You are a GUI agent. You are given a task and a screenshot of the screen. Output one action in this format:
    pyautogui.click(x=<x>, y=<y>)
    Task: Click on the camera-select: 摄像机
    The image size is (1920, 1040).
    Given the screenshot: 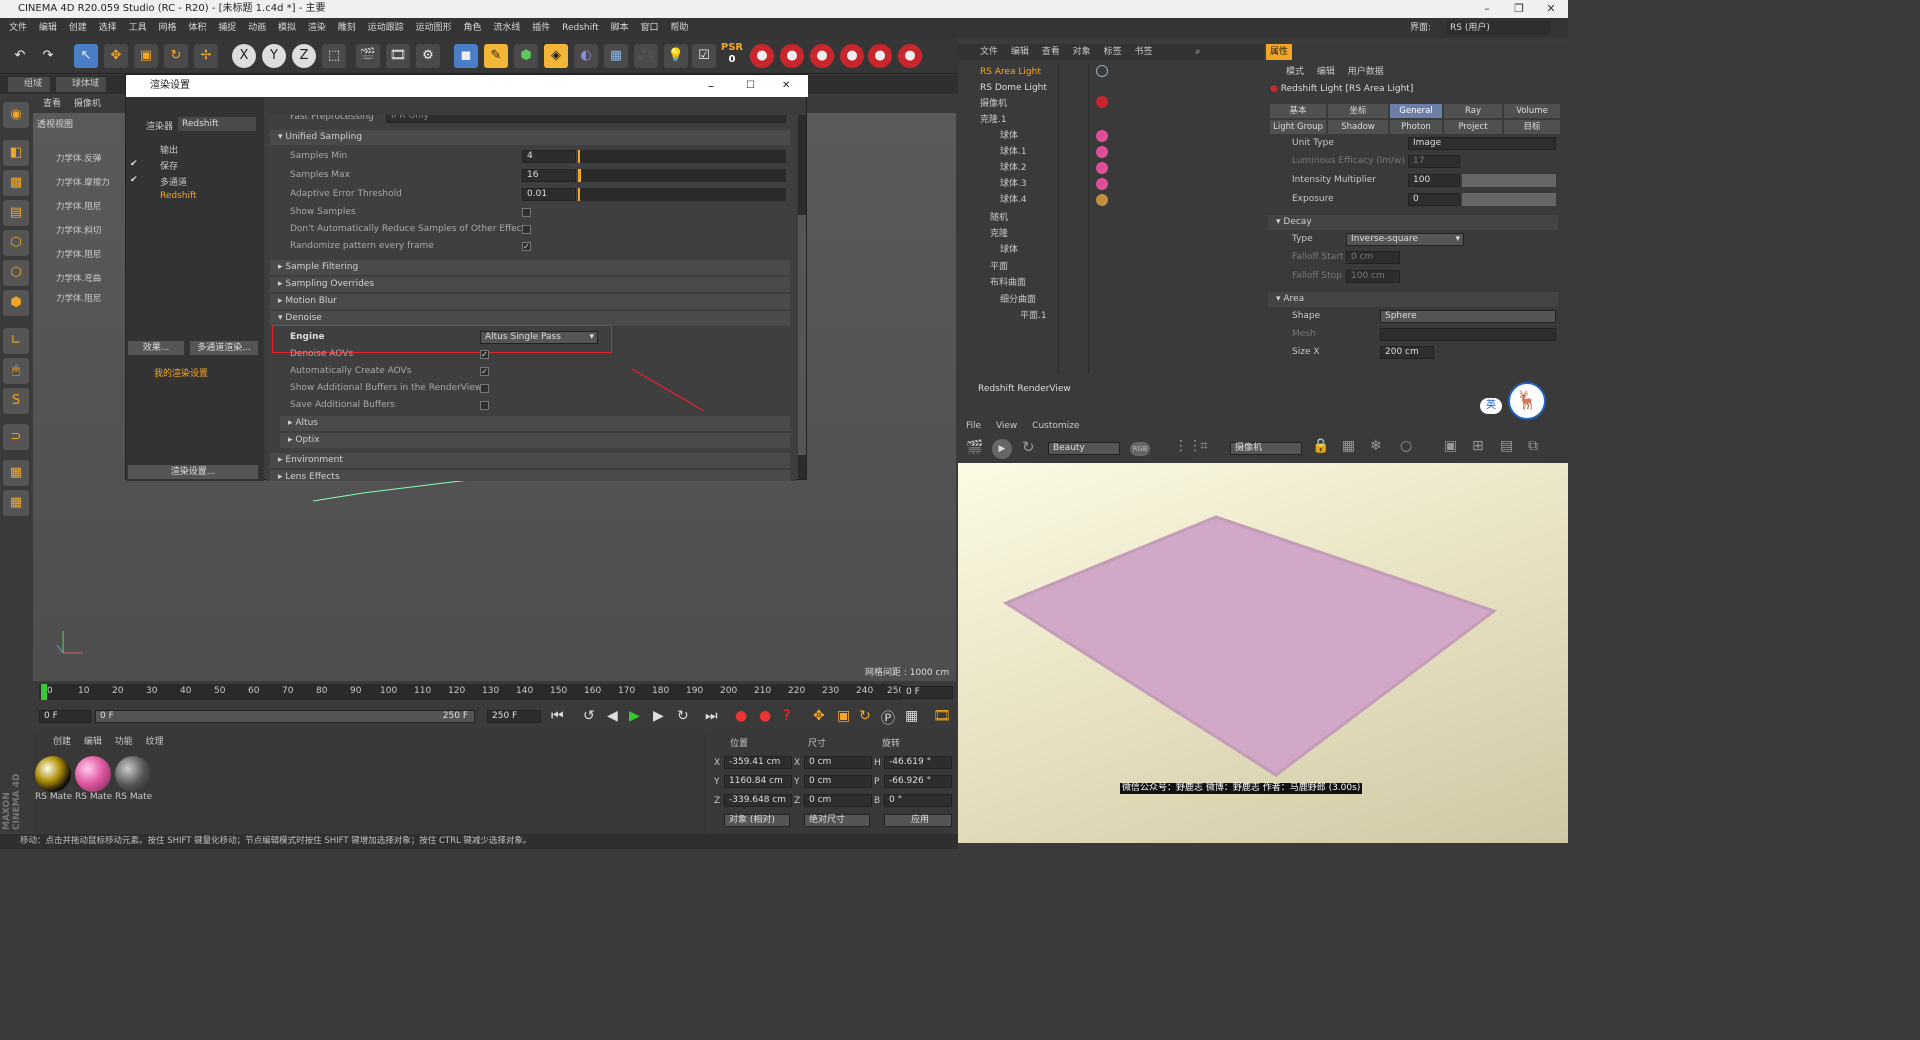 What is the action you would take?
    pyautogui.click(x=1266, y=448)
    